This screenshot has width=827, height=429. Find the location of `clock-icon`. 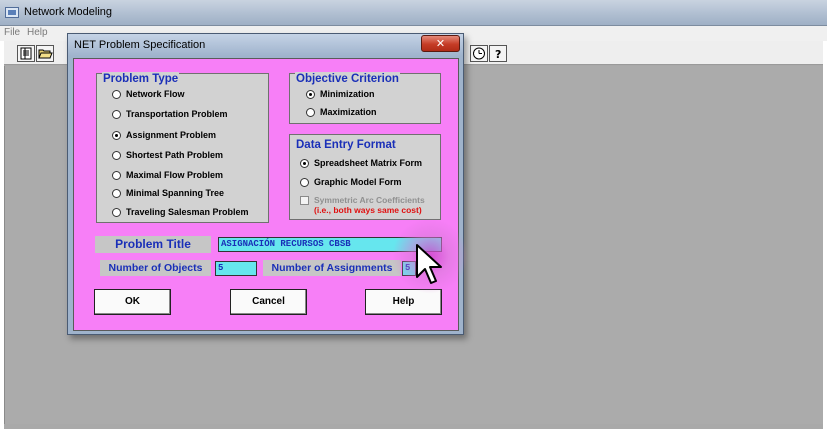

clock-icon is located at coordinates (479, 53).